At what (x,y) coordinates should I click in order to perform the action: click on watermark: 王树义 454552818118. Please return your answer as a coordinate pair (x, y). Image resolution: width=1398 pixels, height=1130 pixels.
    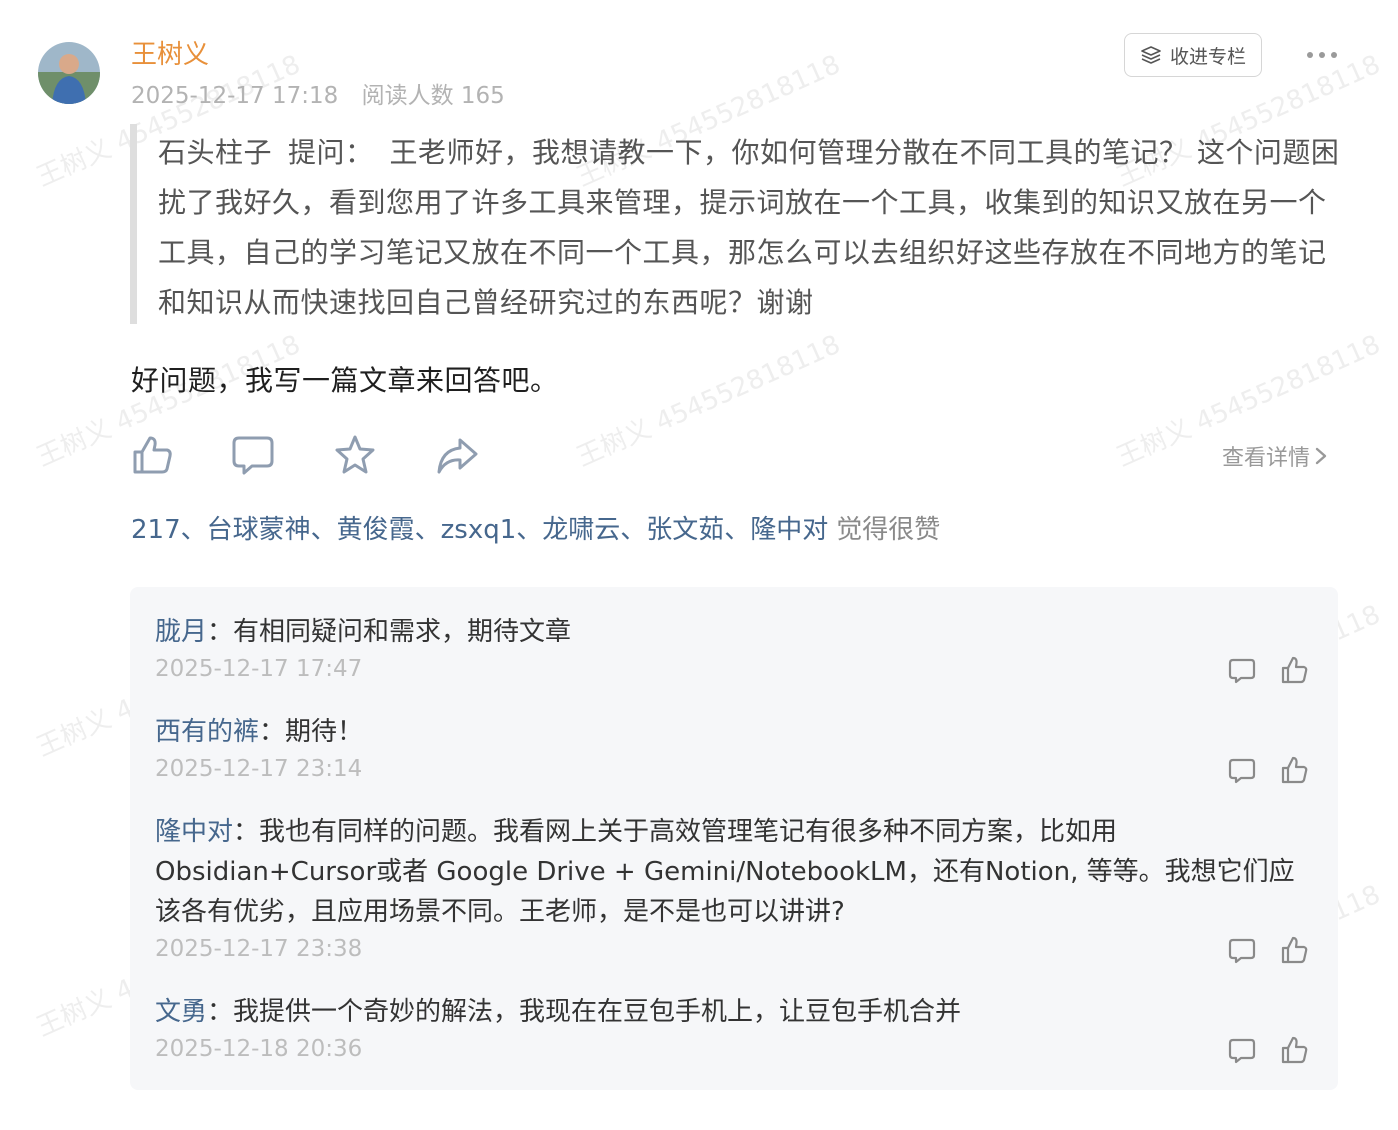
    Looking at the image, I should click on (708, 401).